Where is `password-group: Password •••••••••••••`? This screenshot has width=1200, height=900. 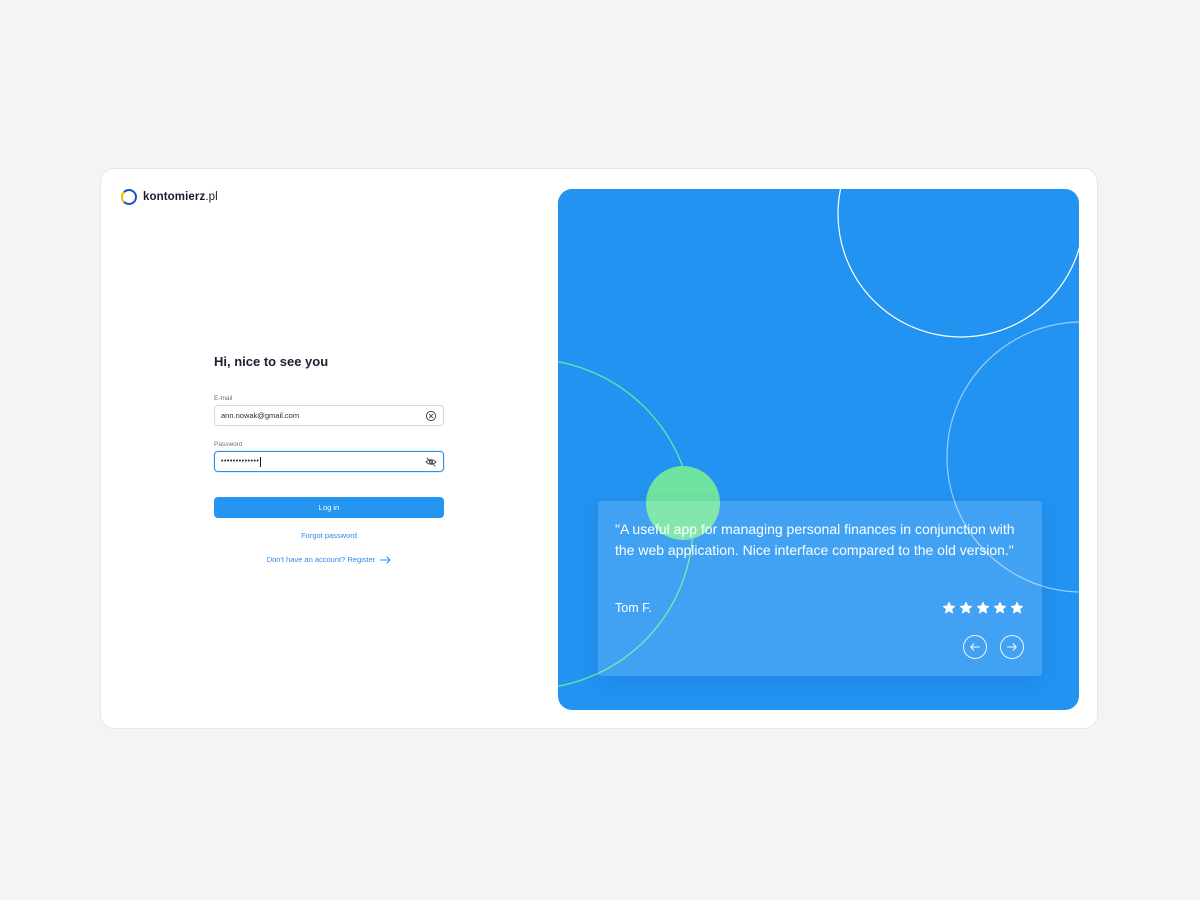 password-group: Password ••••••••••••• is located at coordinates (329, 456).